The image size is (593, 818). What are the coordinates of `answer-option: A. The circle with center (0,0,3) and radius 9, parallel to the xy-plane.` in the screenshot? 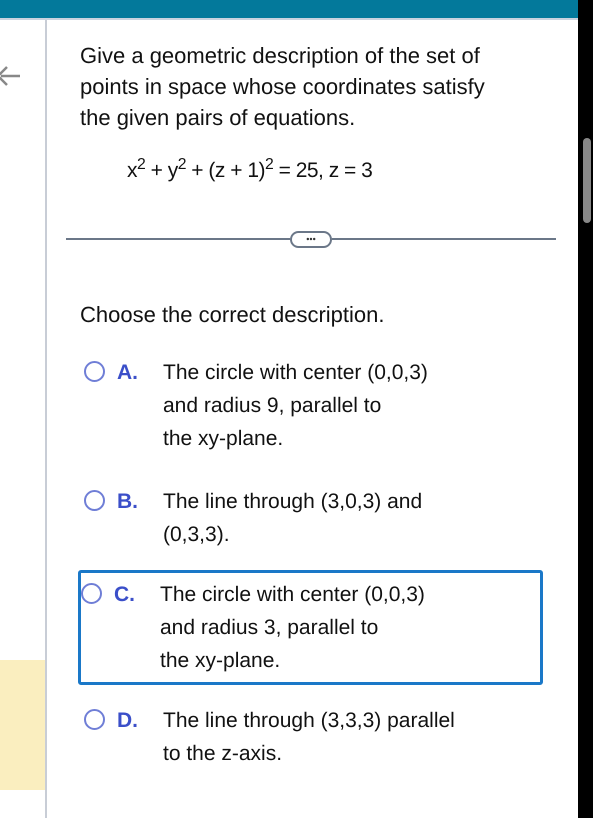 It's located at (312, 405).